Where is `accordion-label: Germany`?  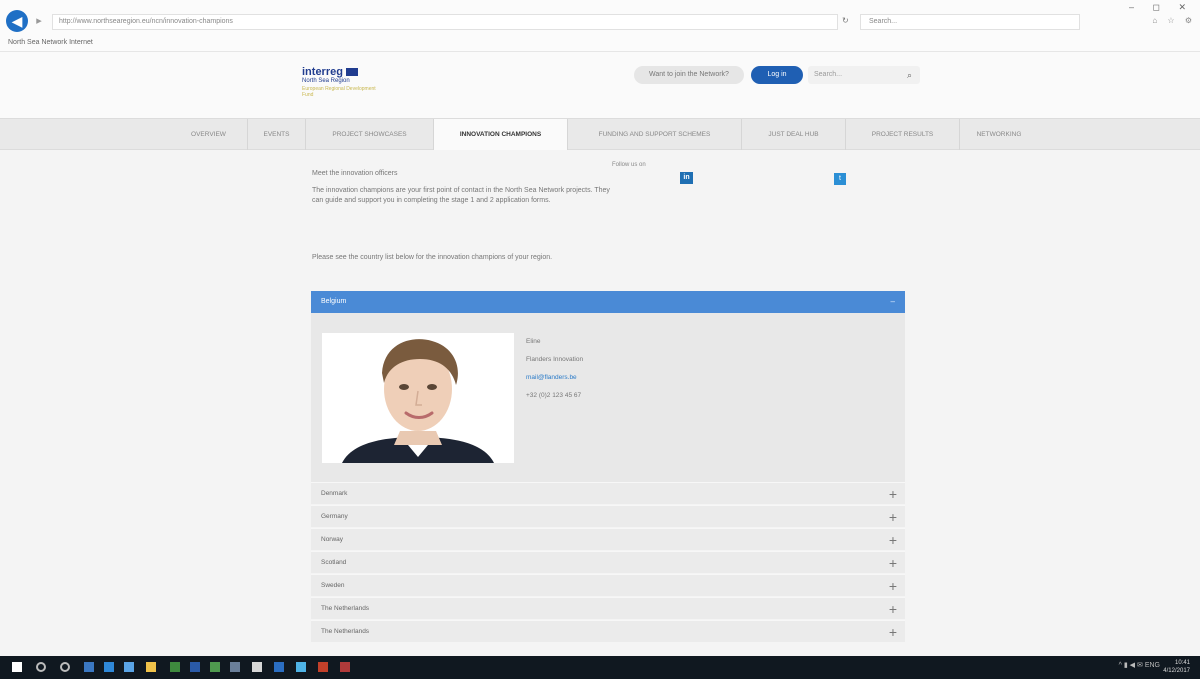
accordion-label: Germany is located at coordinates (334, 516).